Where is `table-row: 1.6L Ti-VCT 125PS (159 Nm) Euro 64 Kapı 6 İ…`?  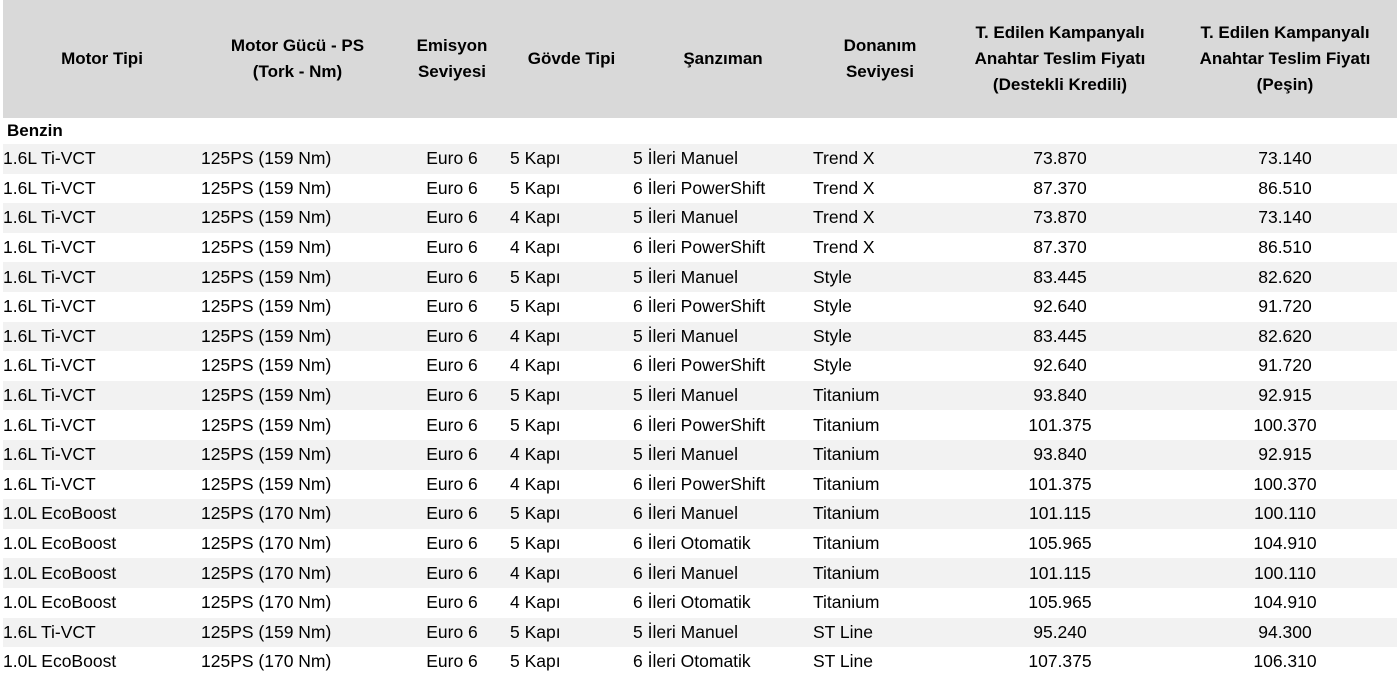 table-row: 1.6L Ti-VCT 125PS (159 Nm) Euro 64 Kapı 6 İ… is located at coordinates (700, 484).